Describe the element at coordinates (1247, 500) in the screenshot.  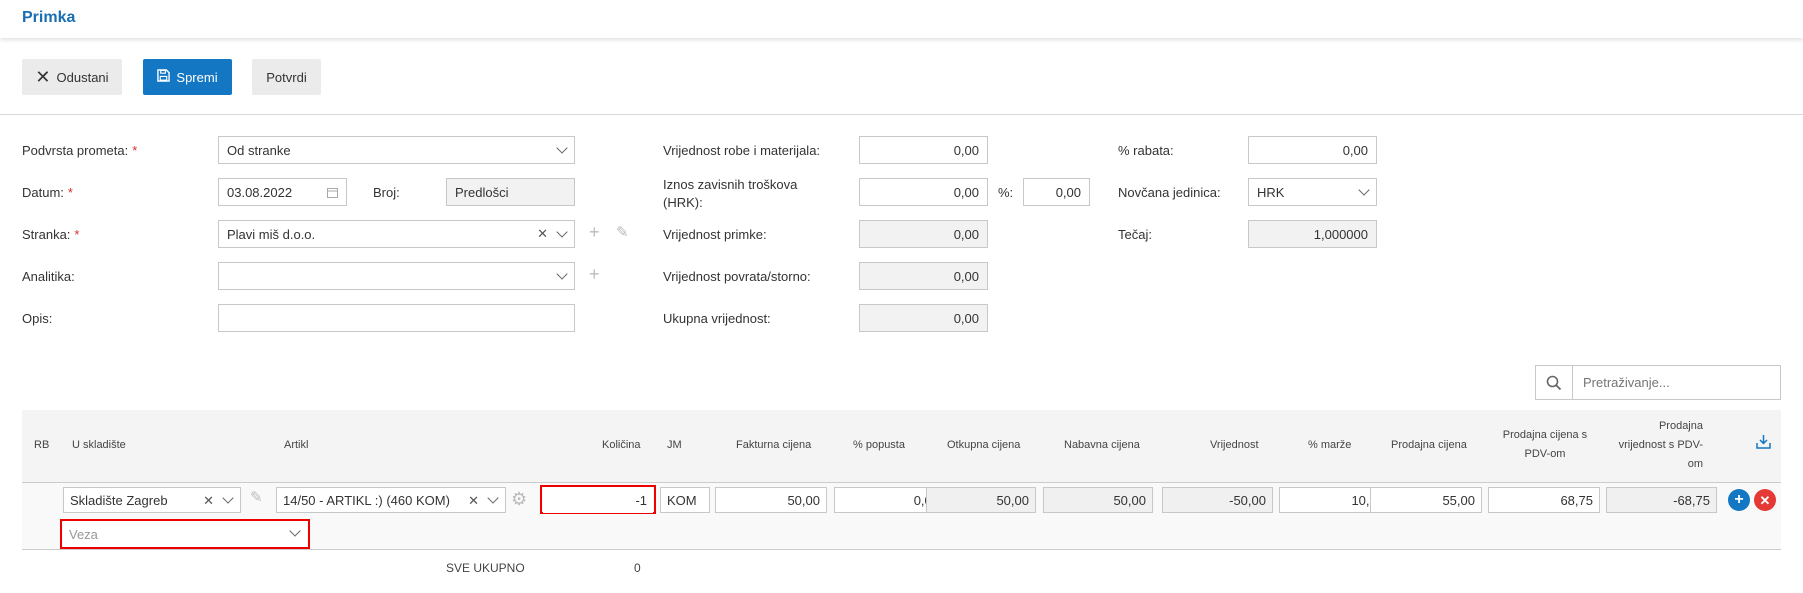
I see `vrijednost-value: -50,00` at that location.